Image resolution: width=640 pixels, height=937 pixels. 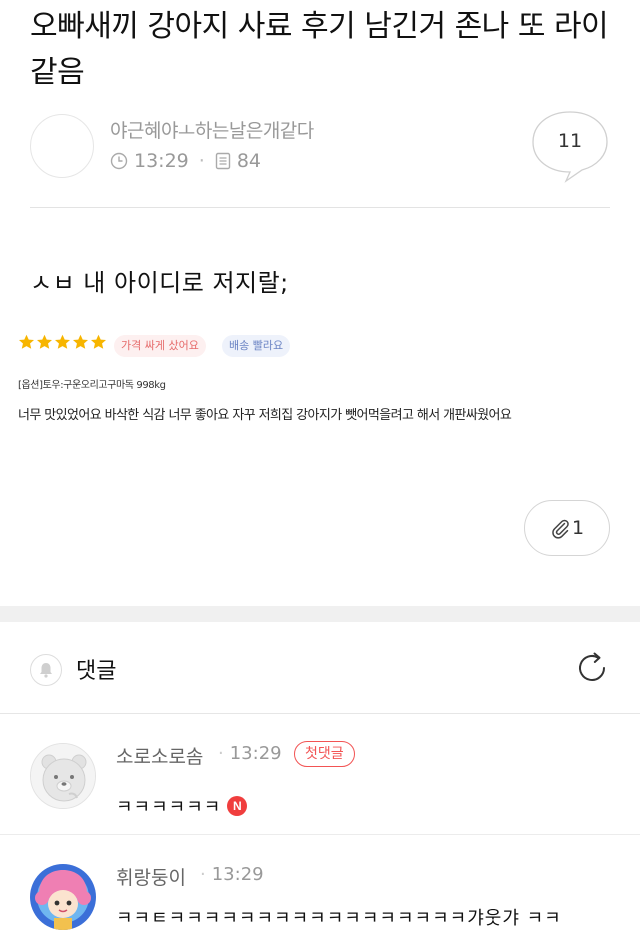 I want to click on author-name: 야근혜야ㅗ하는날은개같다, so click(x=212, y=129).